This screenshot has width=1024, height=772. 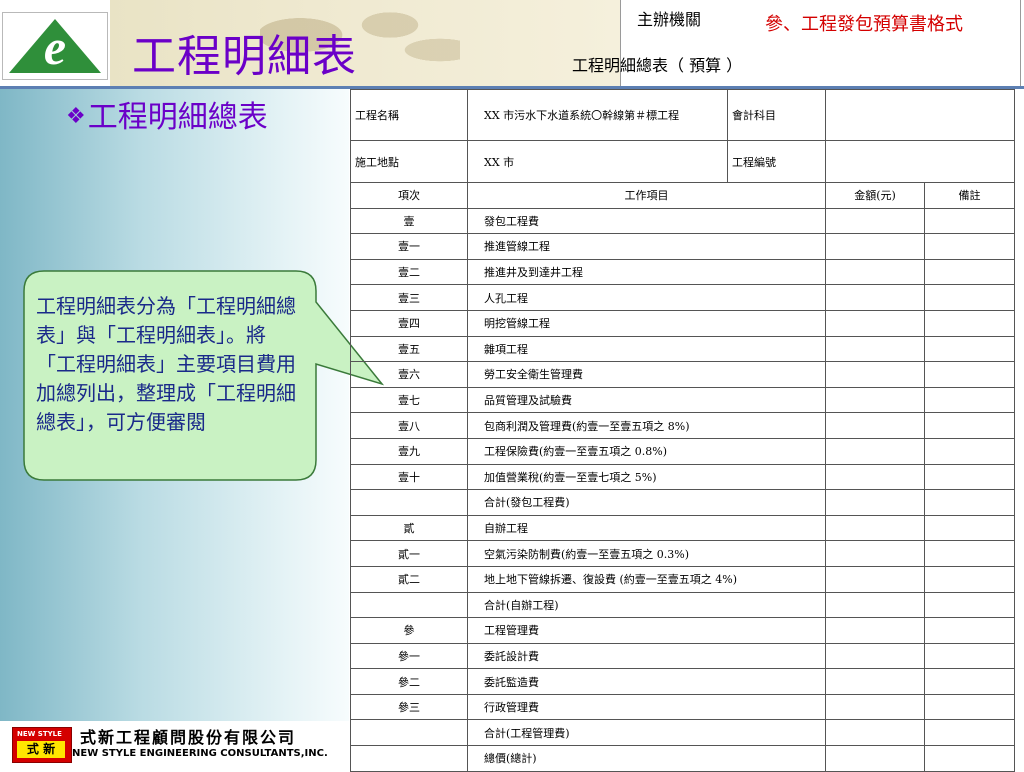 I want to click on col-item-no: 項次, so click(x=409, y=195).